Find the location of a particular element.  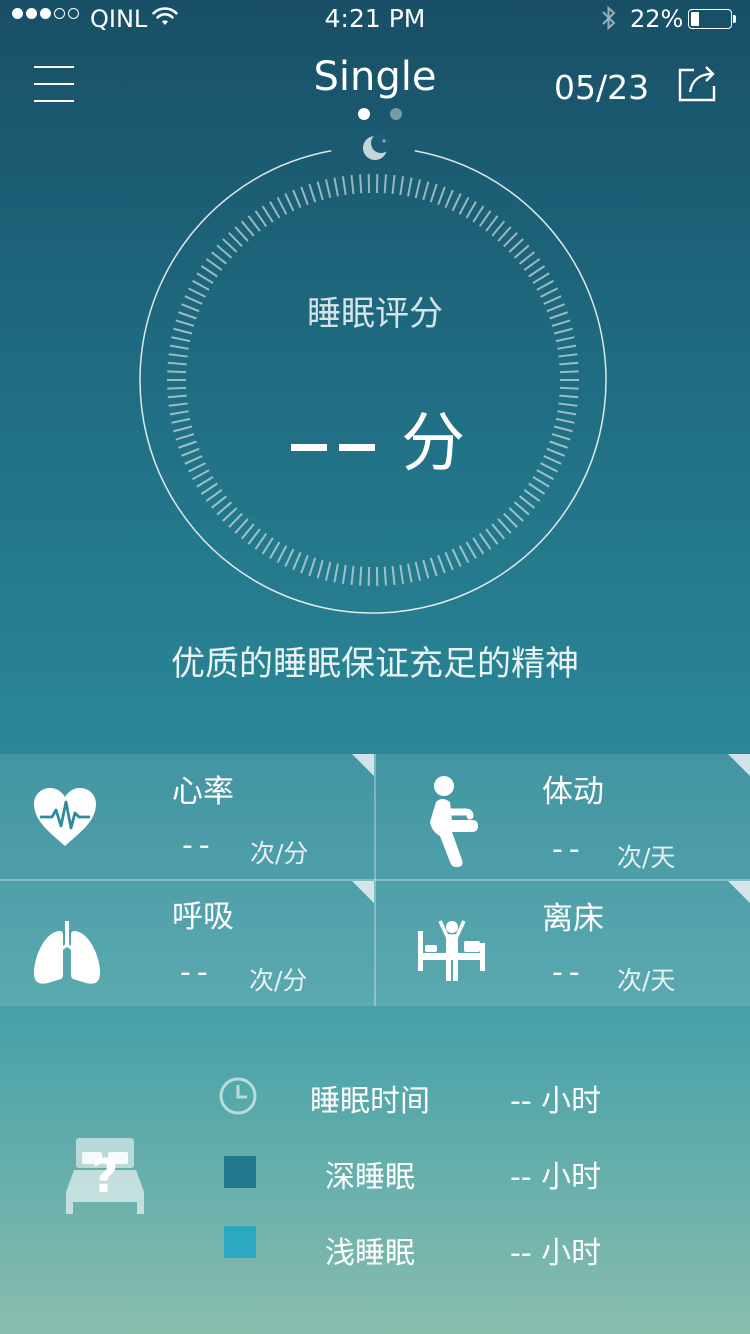

metric-breathing: 呼吸 -- 次/分 is located at coordinates (187, 943).